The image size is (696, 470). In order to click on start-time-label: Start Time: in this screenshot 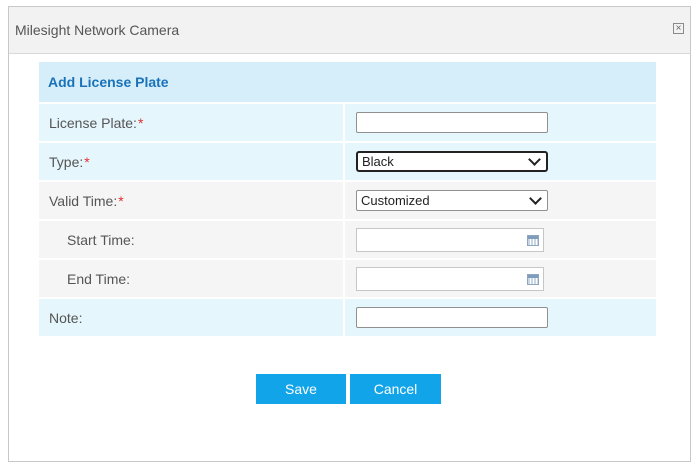, I will do `click(192, 239)`.